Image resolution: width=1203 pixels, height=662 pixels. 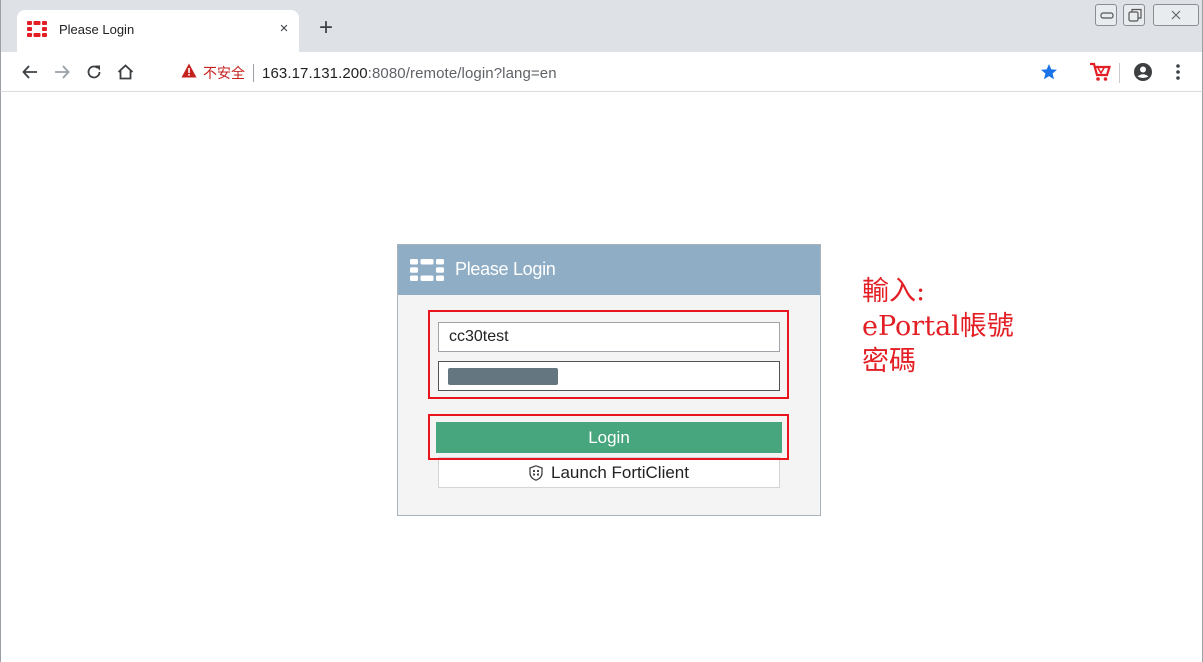 What do you see at coordinates (37, 31) in the screenshot?
I see `fortinet-favicon-icon` at bounding box center [37, 31].